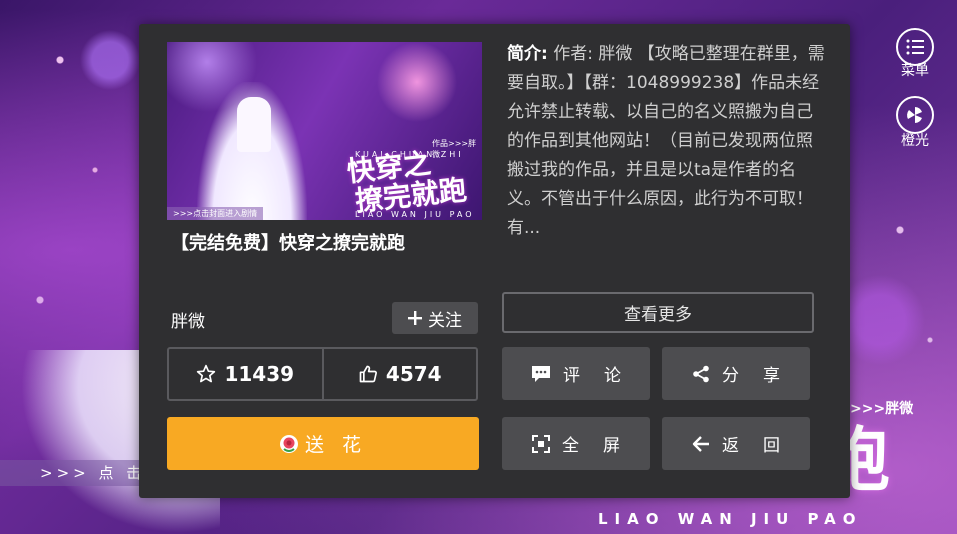 This screenshot has width=957, height=534. I want to click on cover-pinyin-bottom: LIAO WAN JIU PAO, so click(415, 214).